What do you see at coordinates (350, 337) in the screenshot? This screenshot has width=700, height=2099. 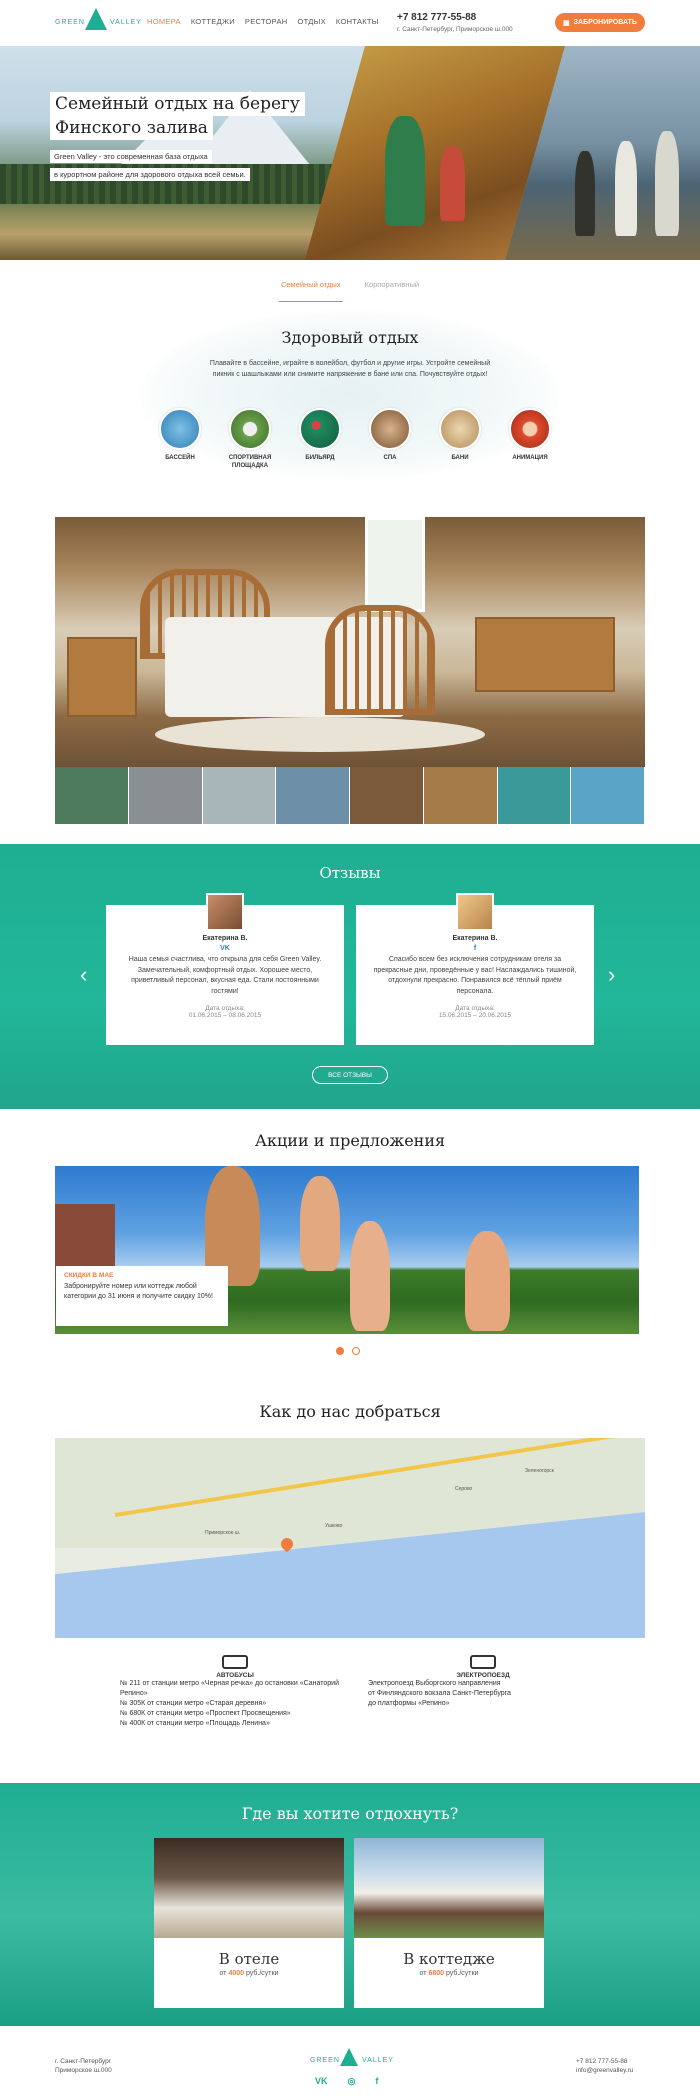 I see `section-title-healthy: Здоровый отдых` at bounding box center [350, 337].